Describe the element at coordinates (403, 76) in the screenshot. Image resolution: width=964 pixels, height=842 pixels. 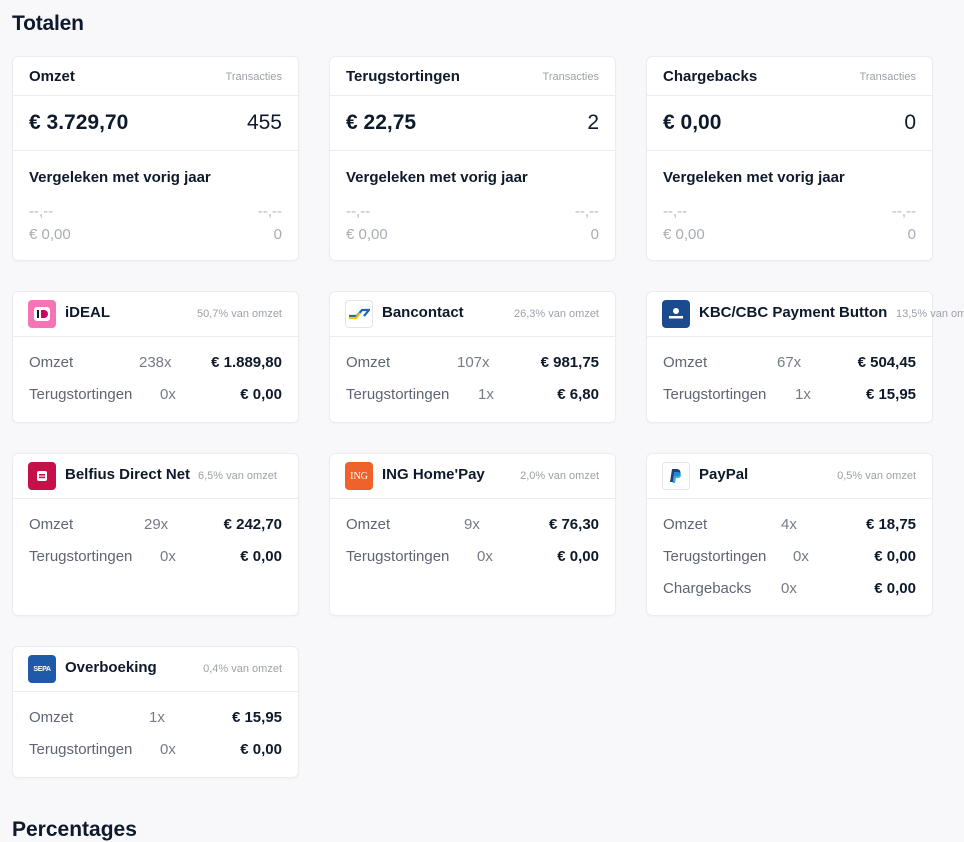
I see `total-title: Terugstortingen` at that location.